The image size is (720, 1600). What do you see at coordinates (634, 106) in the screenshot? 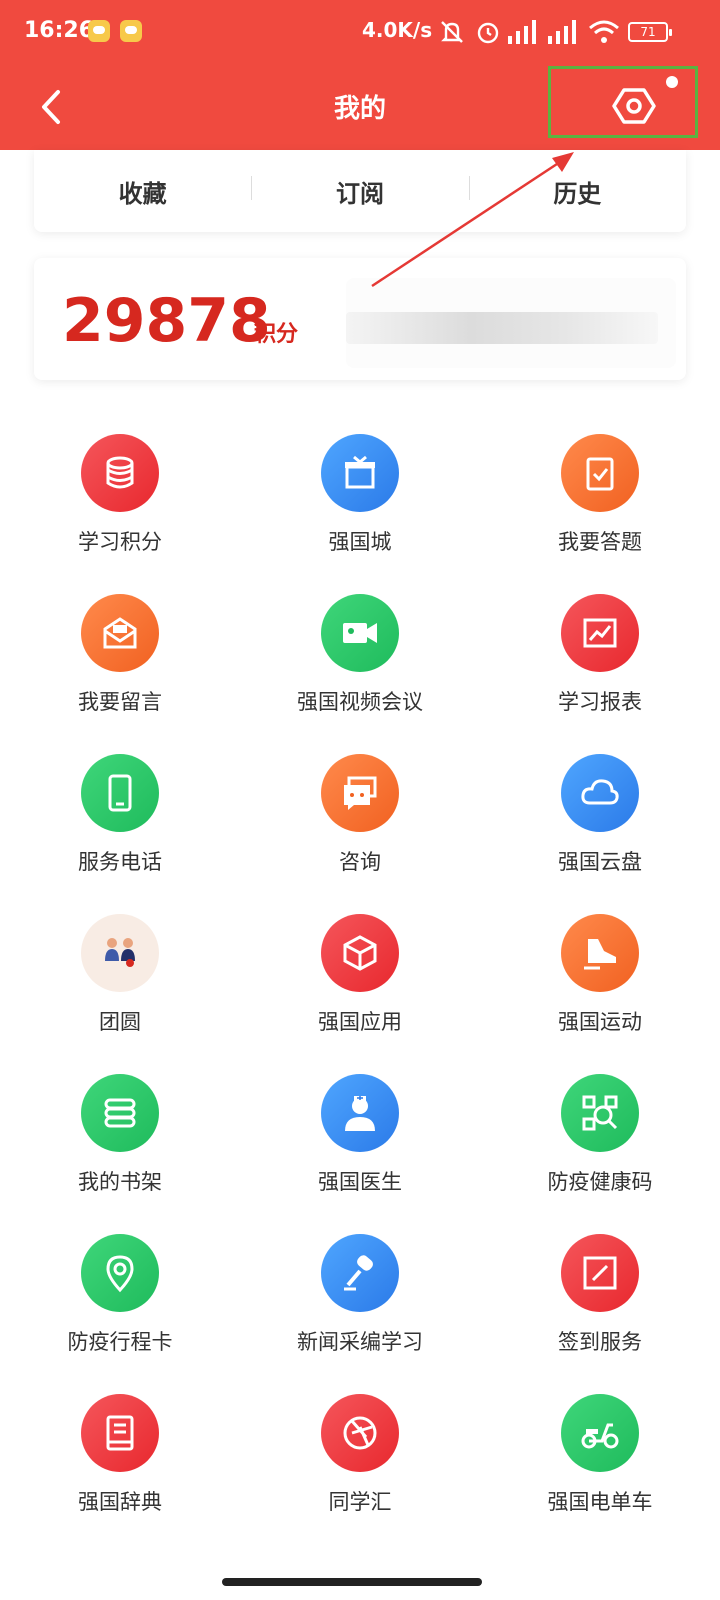
I see `settings-button` at bounding box center [634, 106].